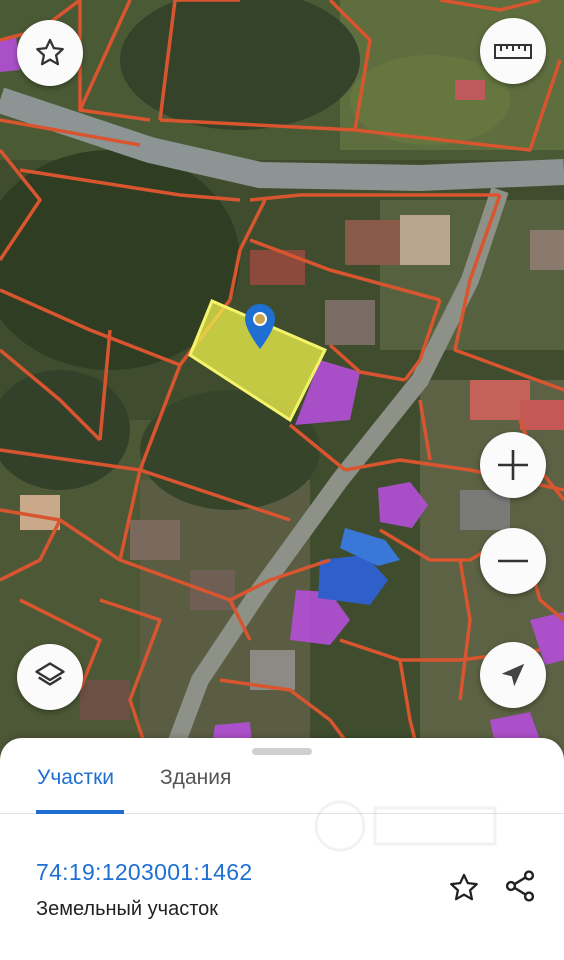 Image resolution: width=564 pixels, height=960 pixels. What do you see at coordinates (127, 909) in the screenshot?
I see `parcel-type-label: Земельный участок` at bounding box center [127, 909].